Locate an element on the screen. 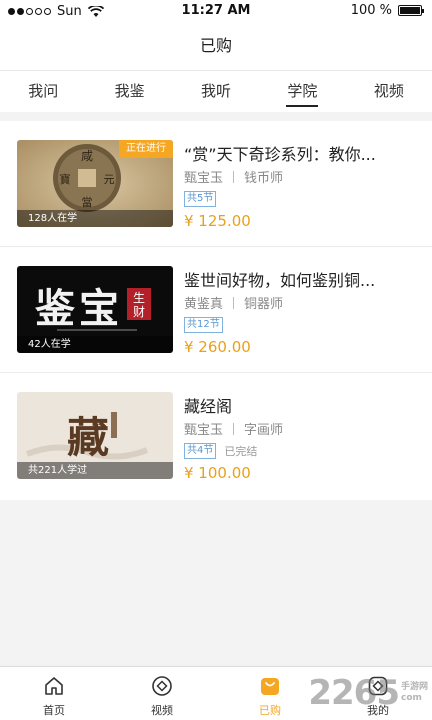  svg-text: 咸 is located at coordinates (87, 156).